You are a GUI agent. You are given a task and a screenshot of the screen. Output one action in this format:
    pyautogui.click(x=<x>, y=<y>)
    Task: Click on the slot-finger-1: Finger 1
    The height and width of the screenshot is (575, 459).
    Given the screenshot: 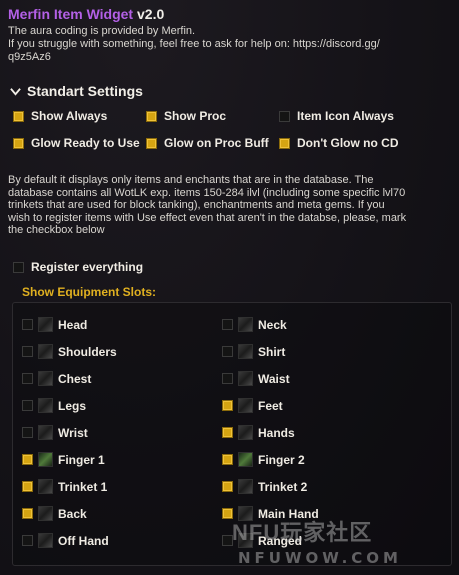 What is the action you would take?
    pyautogui.click(x=63, y=459)
    